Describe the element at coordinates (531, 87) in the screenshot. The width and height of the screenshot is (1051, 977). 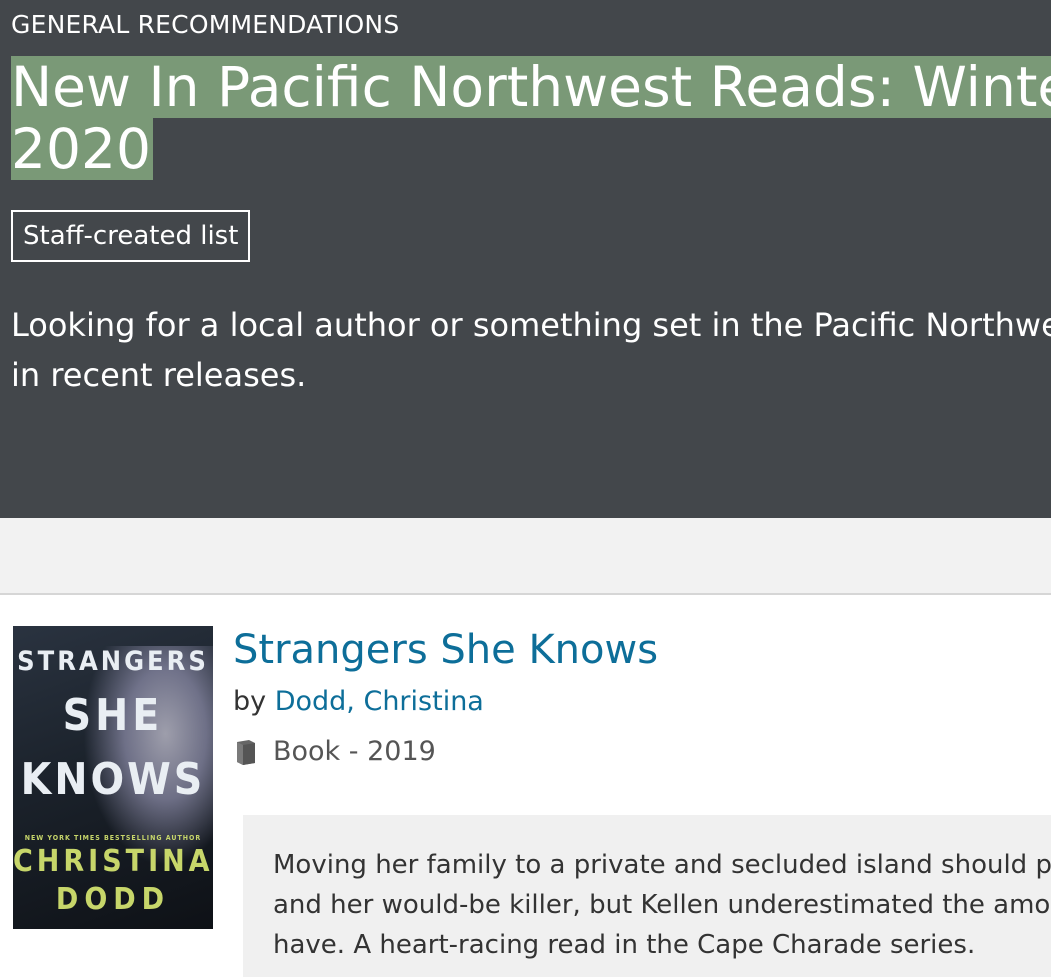
I see `page-title-line-1: New In Pacific Northwest Reads: Winter` at that location.